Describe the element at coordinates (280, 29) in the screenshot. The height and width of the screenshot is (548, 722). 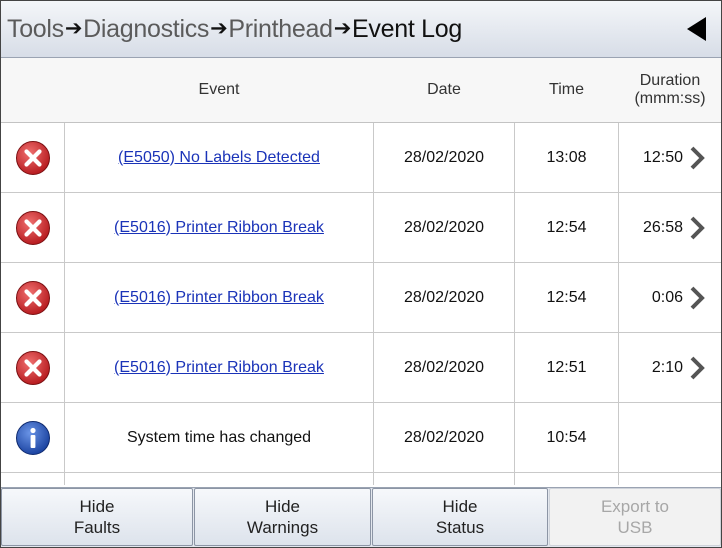
I see `breadcrumb-printhead: Printhead` at that location.